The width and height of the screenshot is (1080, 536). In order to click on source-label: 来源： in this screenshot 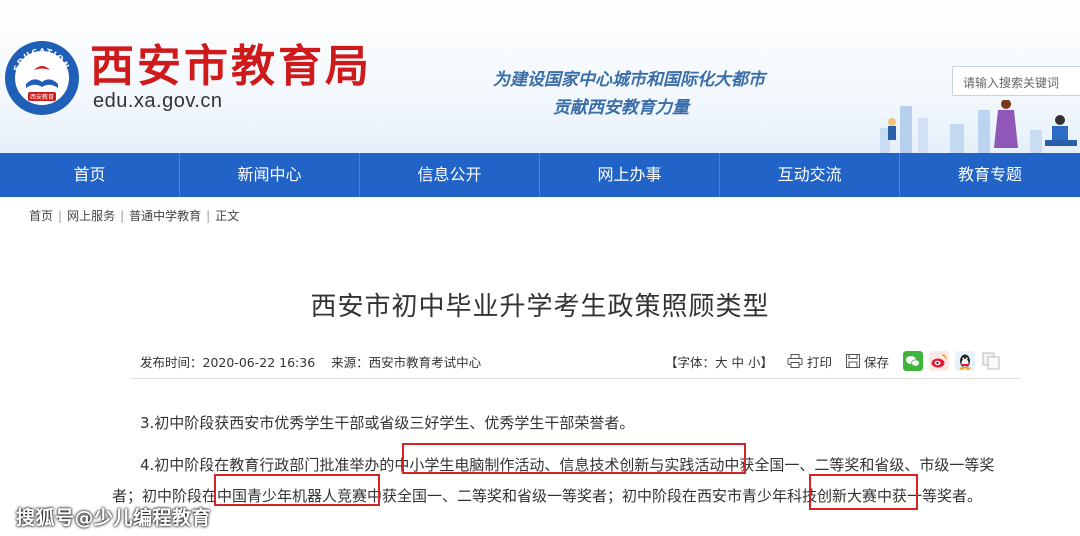, I will do `click(350, 362)`.